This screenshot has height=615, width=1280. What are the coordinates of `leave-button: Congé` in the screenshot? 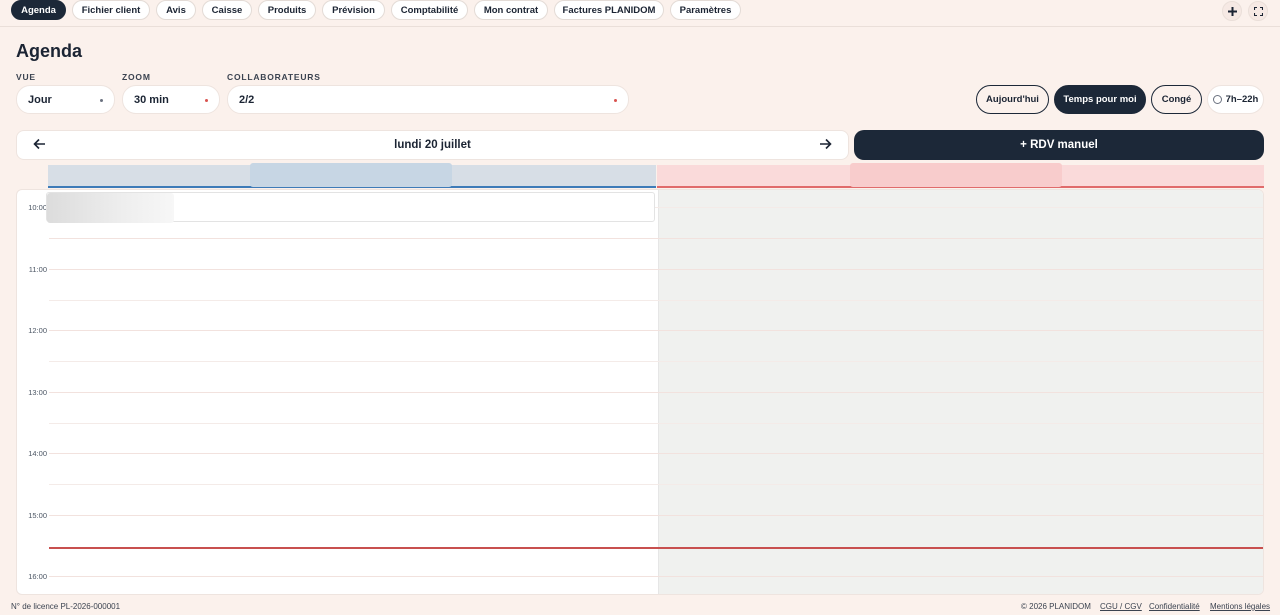 It's located at (1176, 99).